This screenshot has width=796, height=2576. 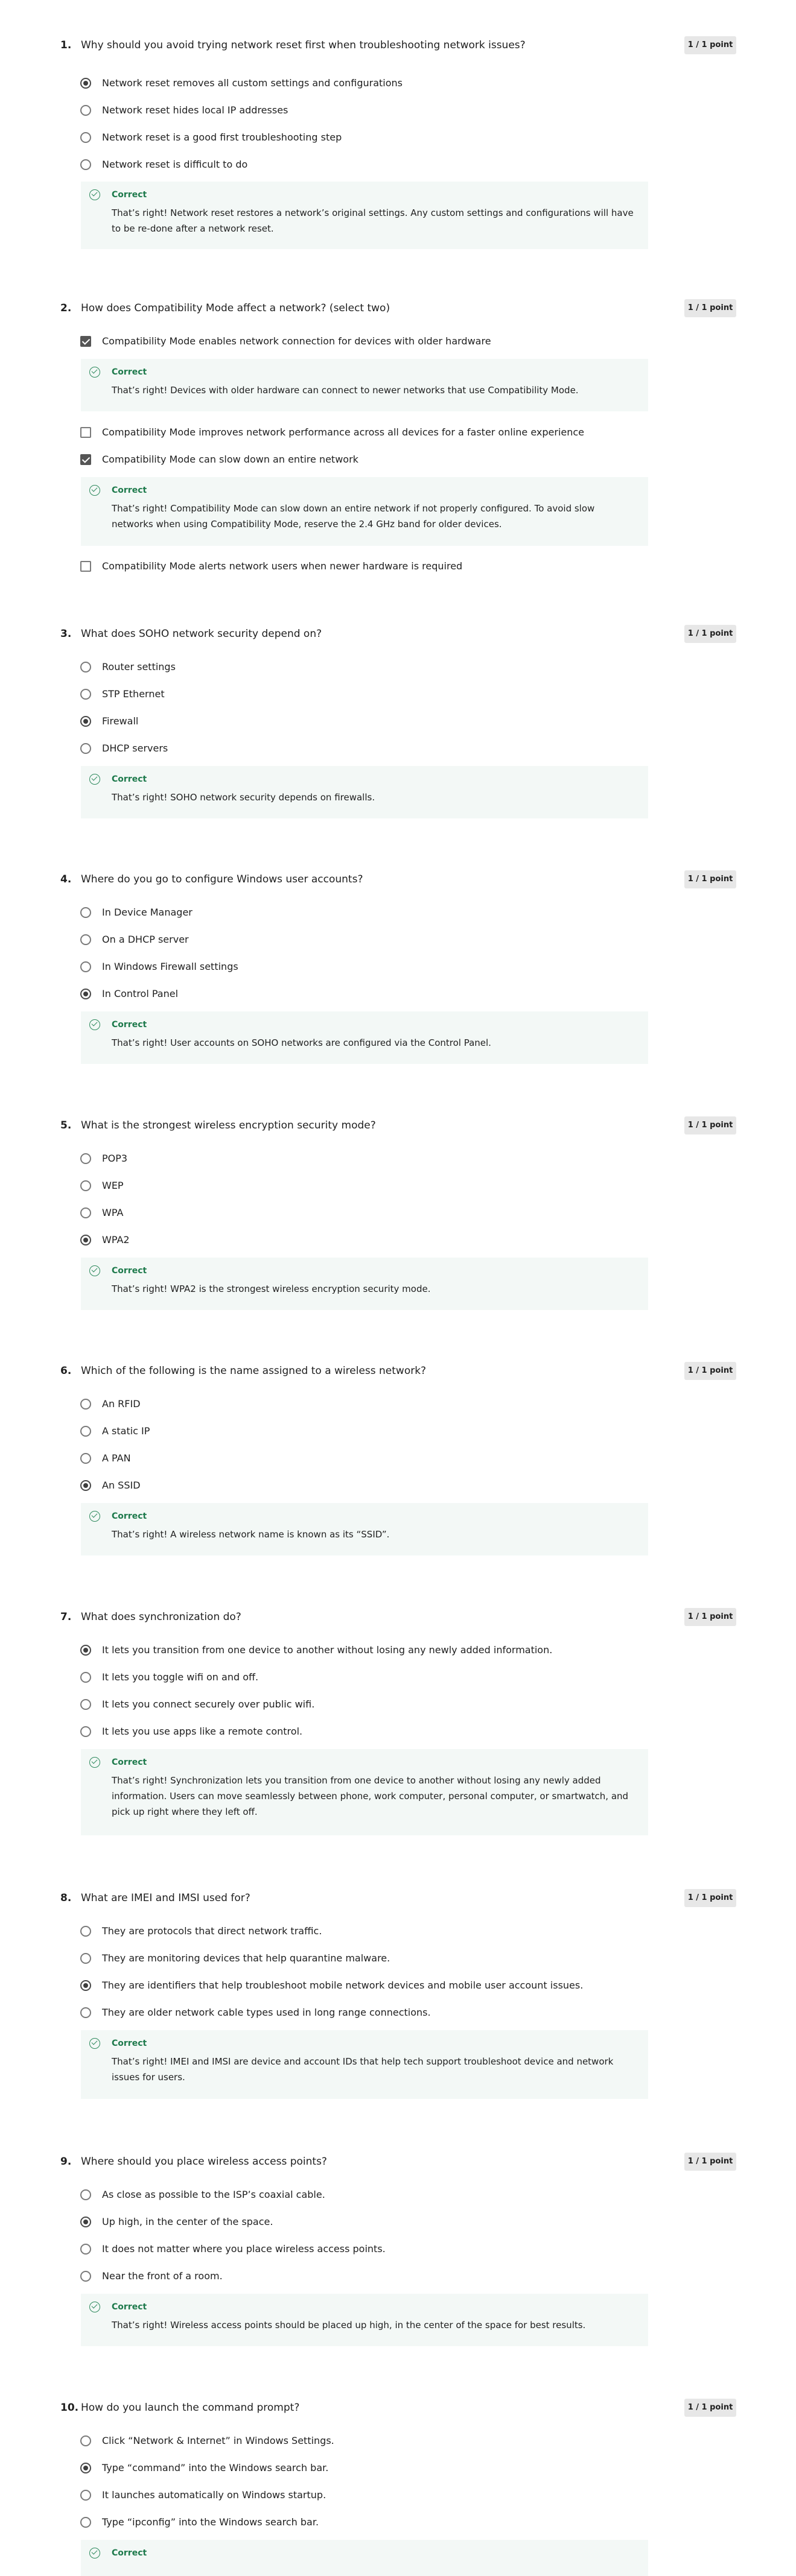 What do you see at coordinates (66, 45) in the screenshot?
I see `question-number: 1.` at bounding box center [66, 45].